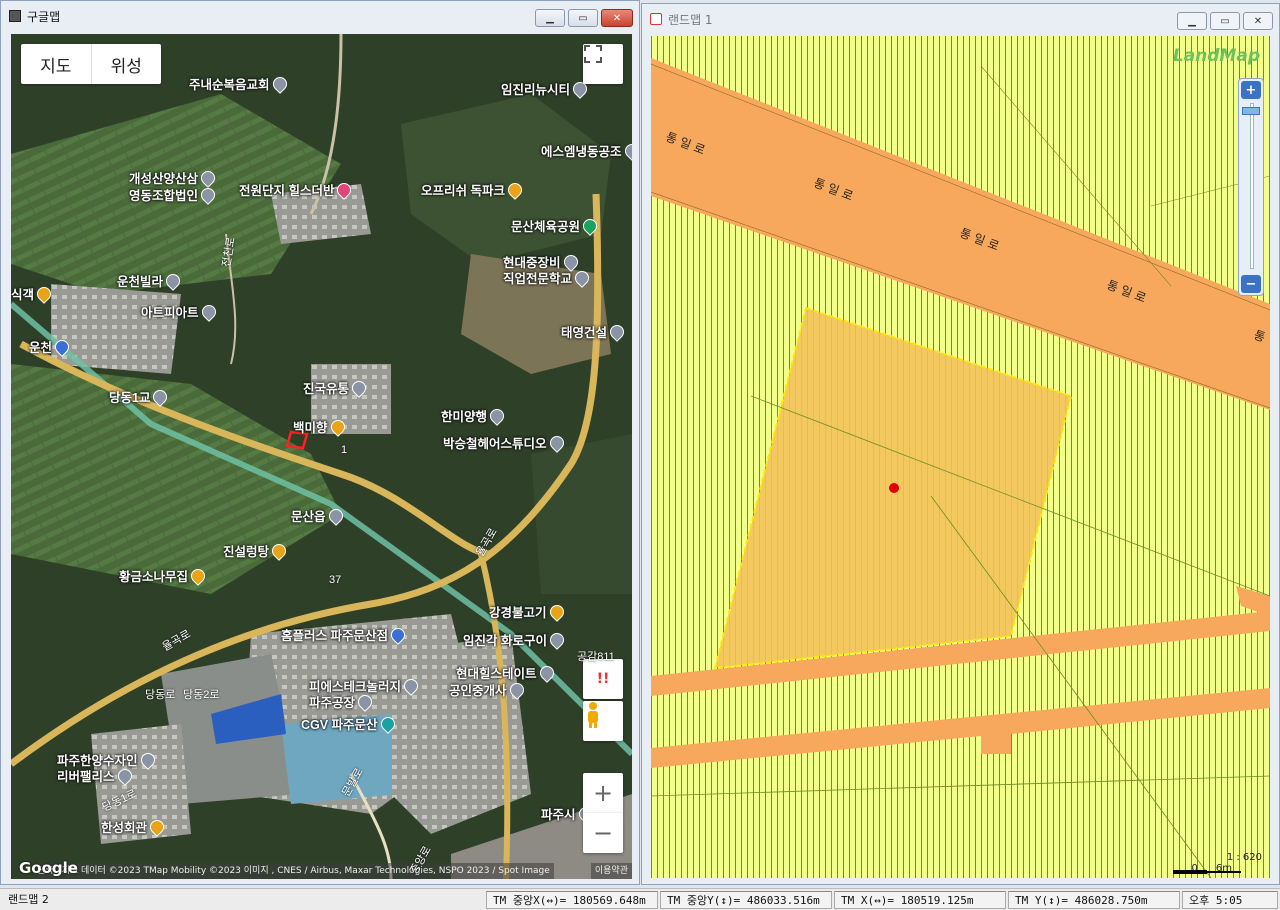  I want to click on place-name: 에스엠냉동공조, so click(581, 152).